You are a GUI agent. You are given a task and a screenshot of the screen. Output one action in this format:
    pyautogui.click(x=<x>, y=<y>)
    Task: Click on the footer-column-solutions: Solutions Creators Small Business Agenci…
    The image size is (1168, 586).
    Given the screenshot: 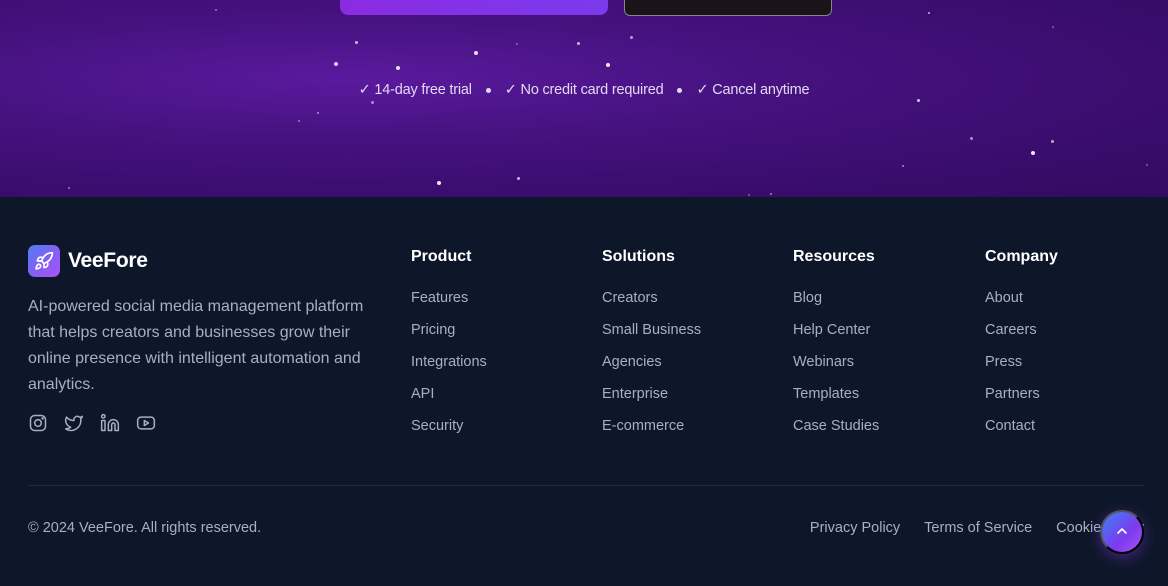 What is the action you would take?
    pyautogui.click(x=651, y=347)
    